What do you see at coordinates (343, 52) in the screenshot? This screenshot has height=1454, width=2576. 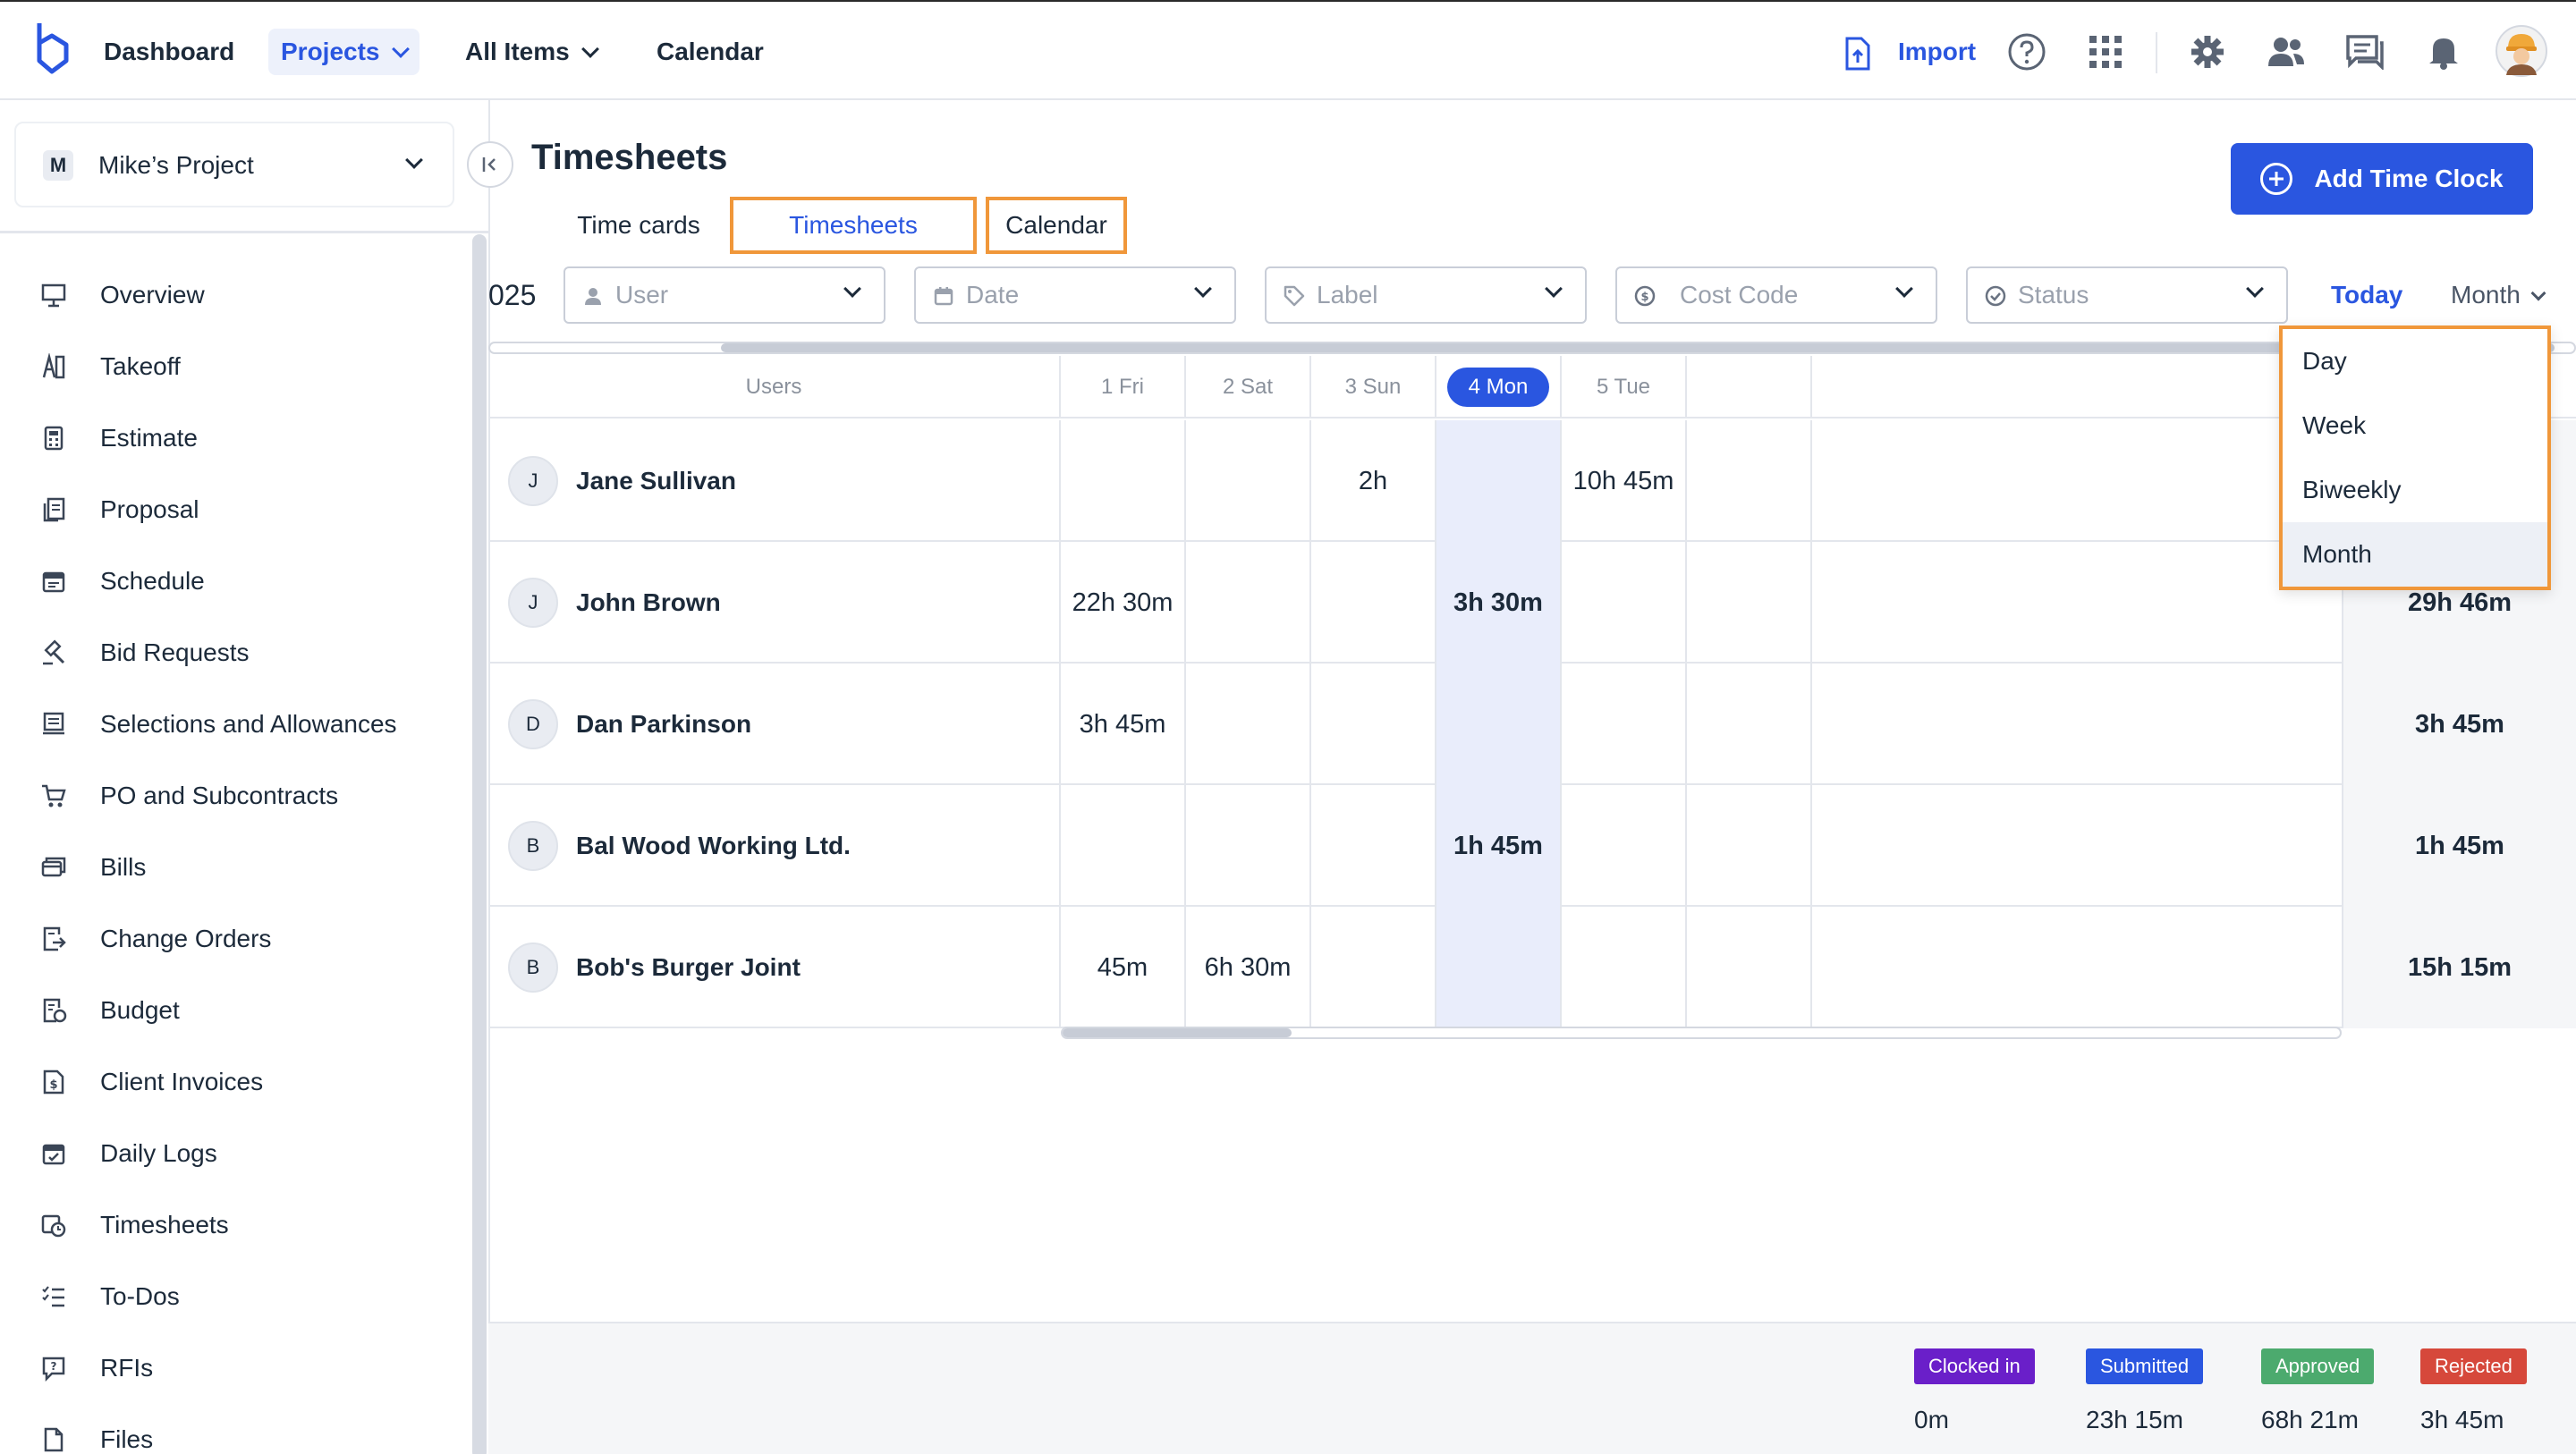 I see `nav-projects: Projects` at bounding box center [343, 52].